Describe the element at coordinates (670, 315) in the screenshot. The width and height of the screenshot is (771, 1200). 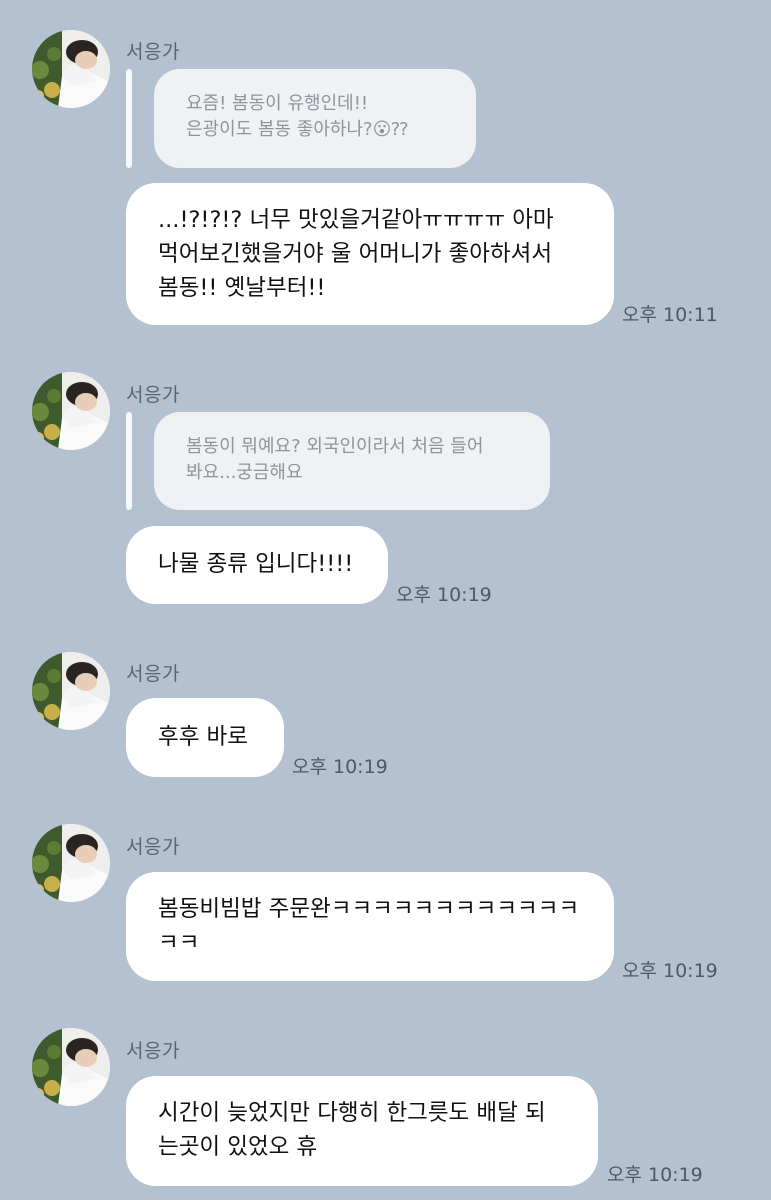
I see `message-time: 오후 10:11` at that location.